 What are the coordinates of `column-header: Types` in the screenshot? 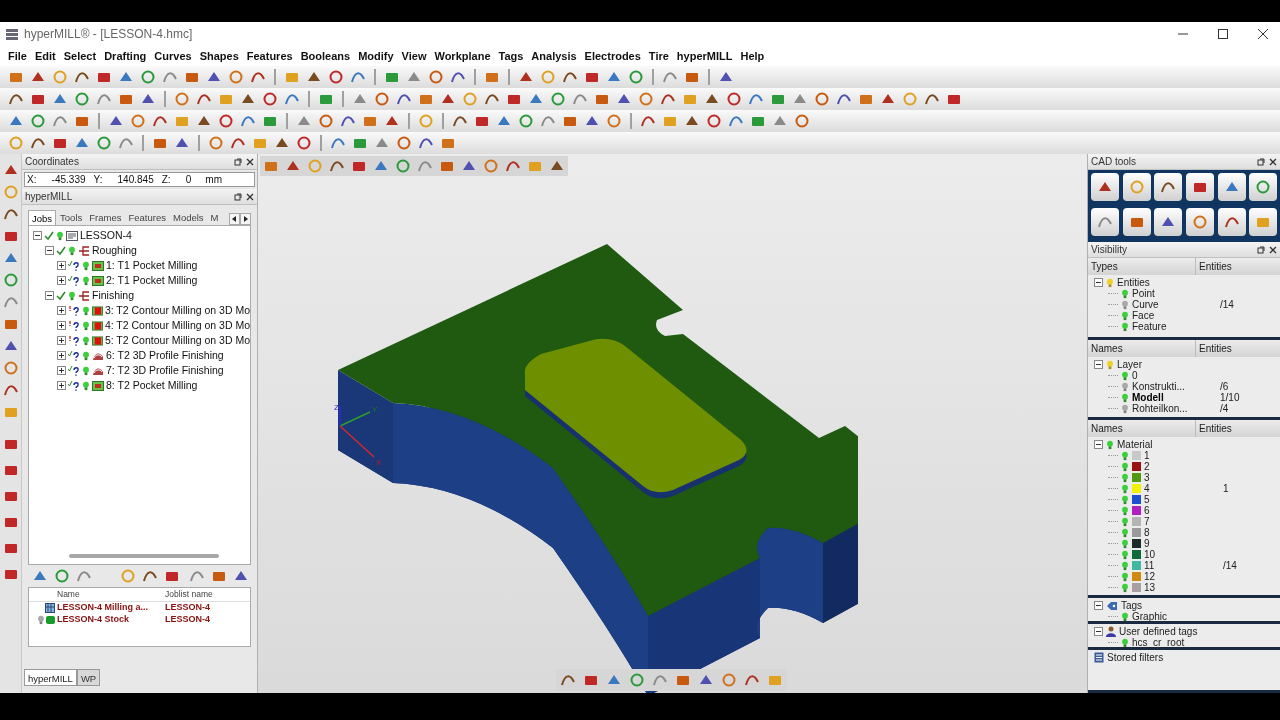 It's located at (1142, 266).